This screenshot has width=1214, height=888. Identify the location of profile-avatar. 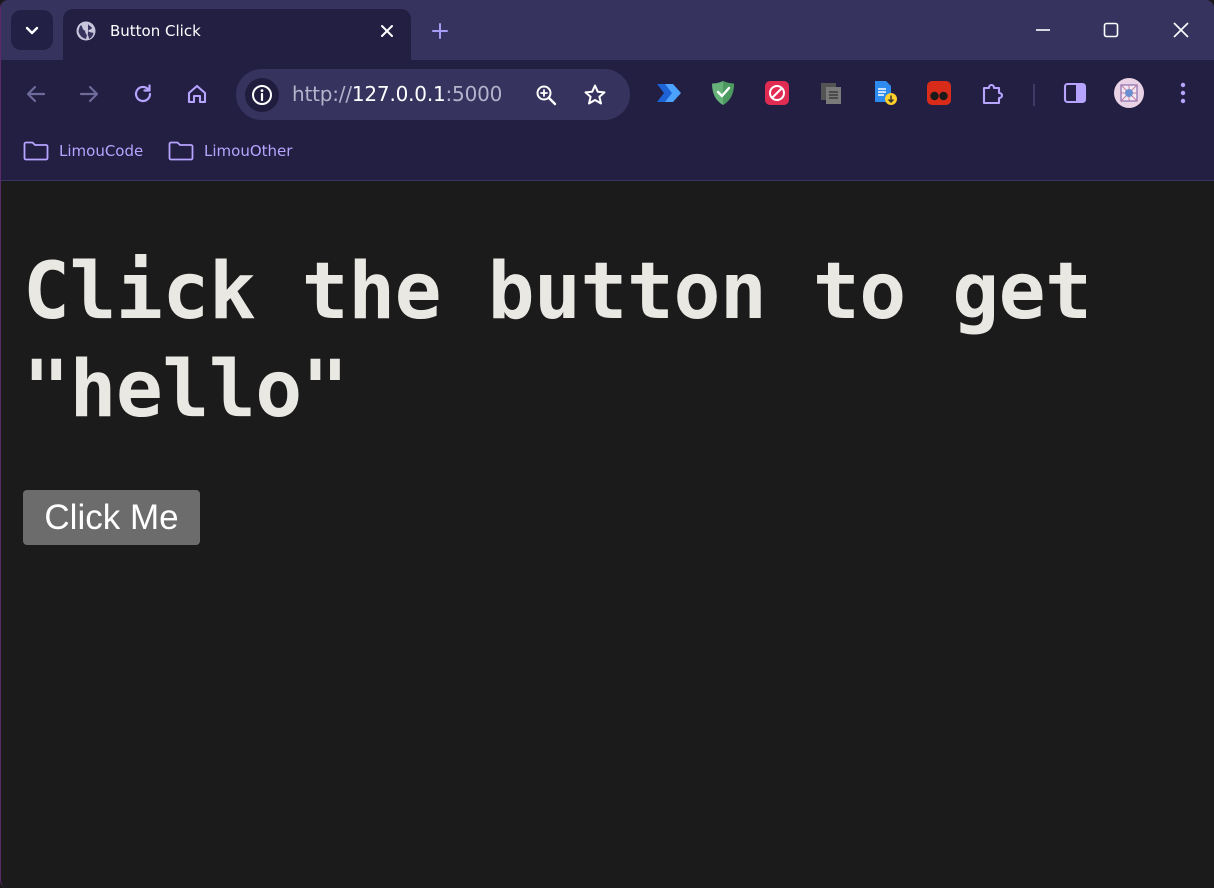
(1129, 93).